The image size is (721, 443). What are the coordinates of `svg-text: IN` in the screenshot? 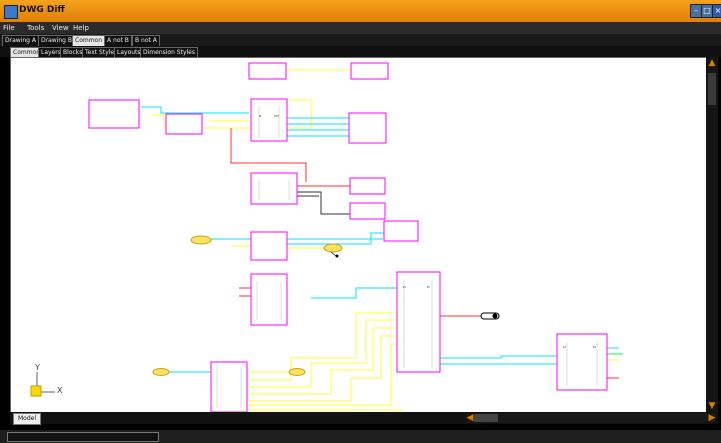 It's located at (260, 116).